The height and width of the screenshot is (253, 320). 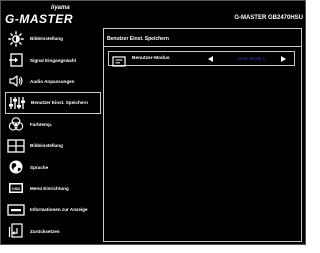 I want to click on user-mode-setting: Benutzer-Modus User Mode 1, so click(x=201, y=59).